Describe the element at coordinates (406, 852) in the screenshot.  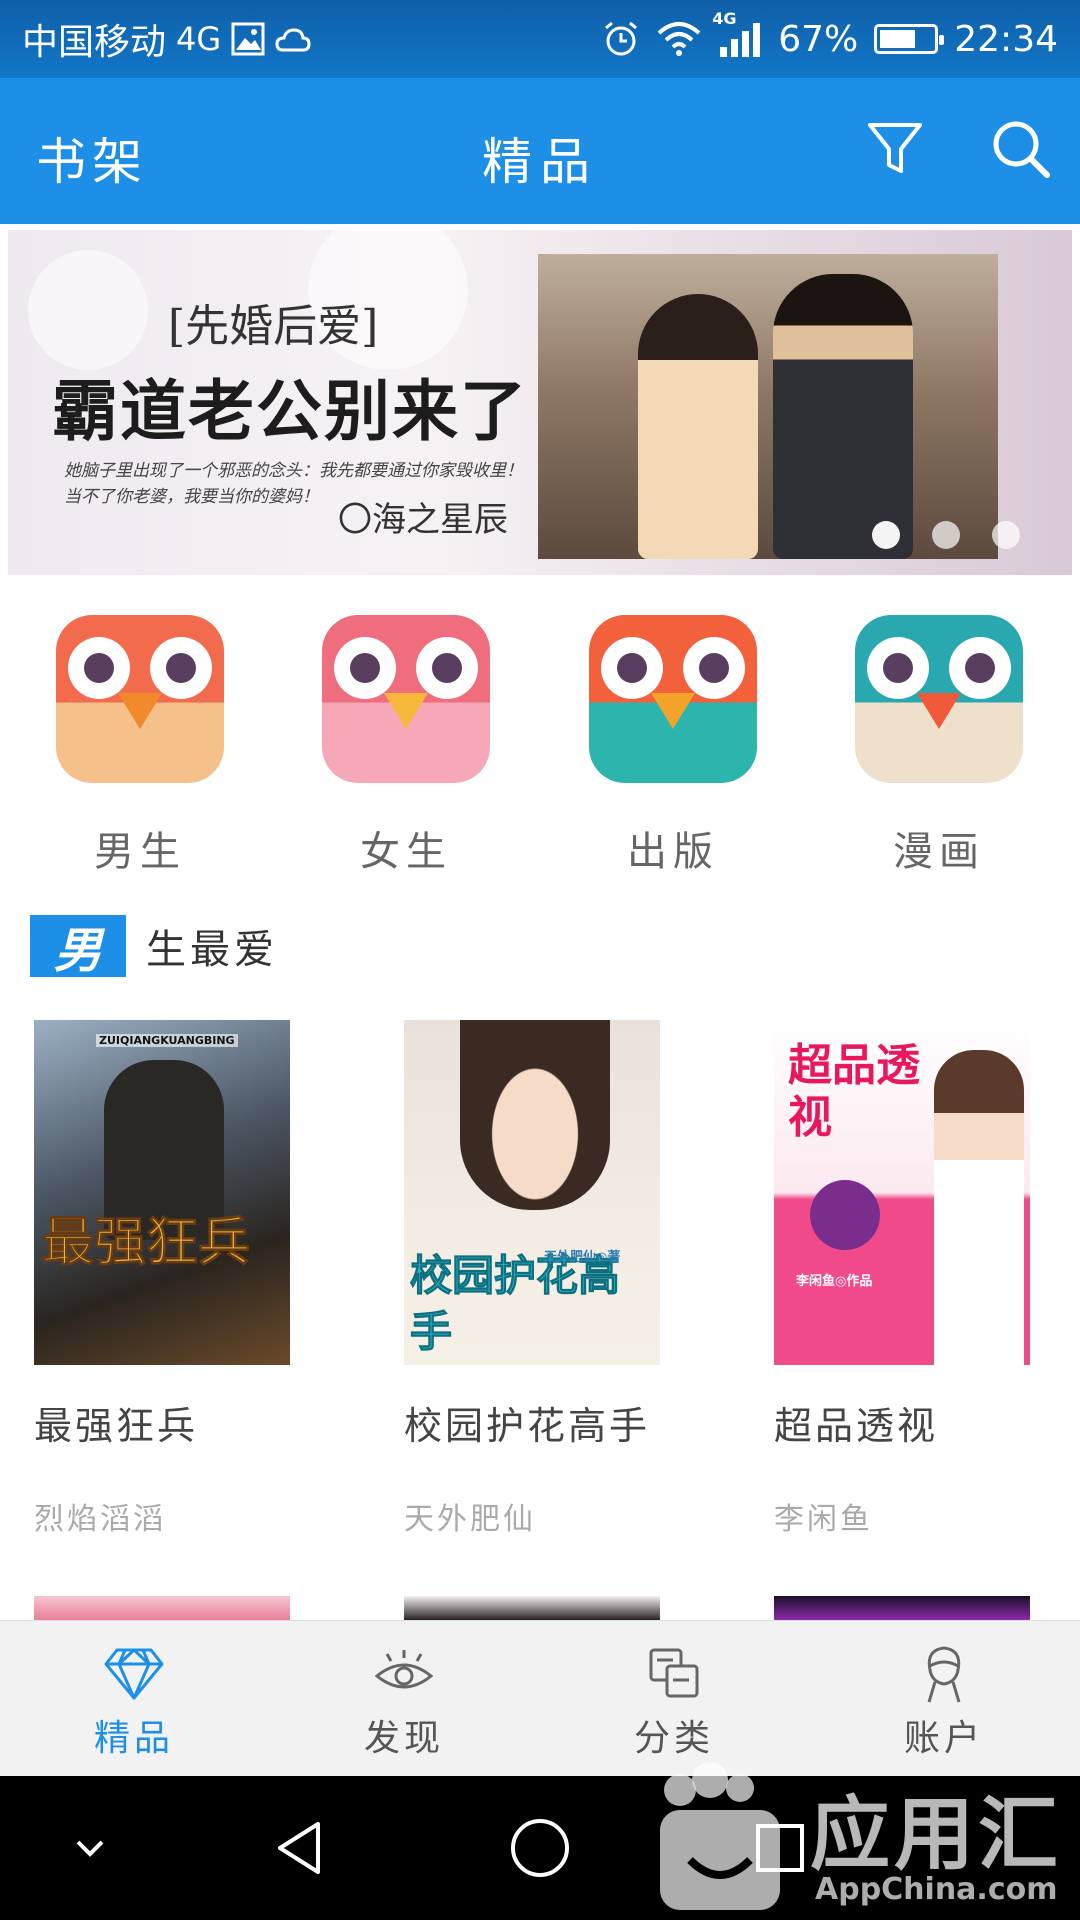
I see `category-label: 女生` at that location.